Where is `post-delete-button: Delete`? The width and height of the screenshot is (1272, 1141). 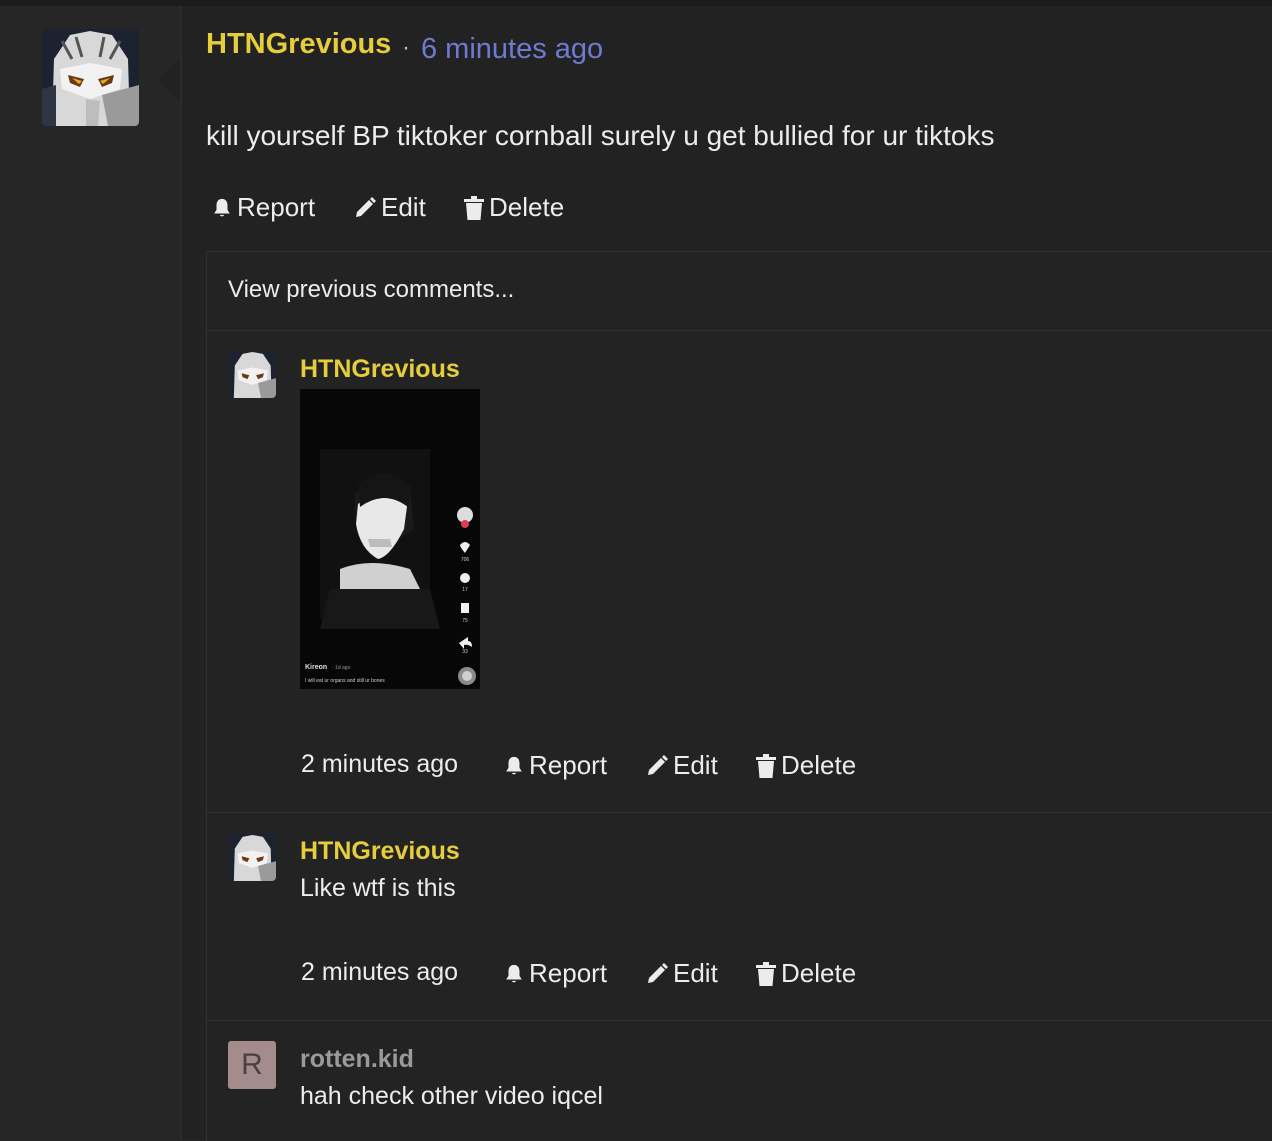 post-delete-button: Delete is located at coordinates (513, 207).